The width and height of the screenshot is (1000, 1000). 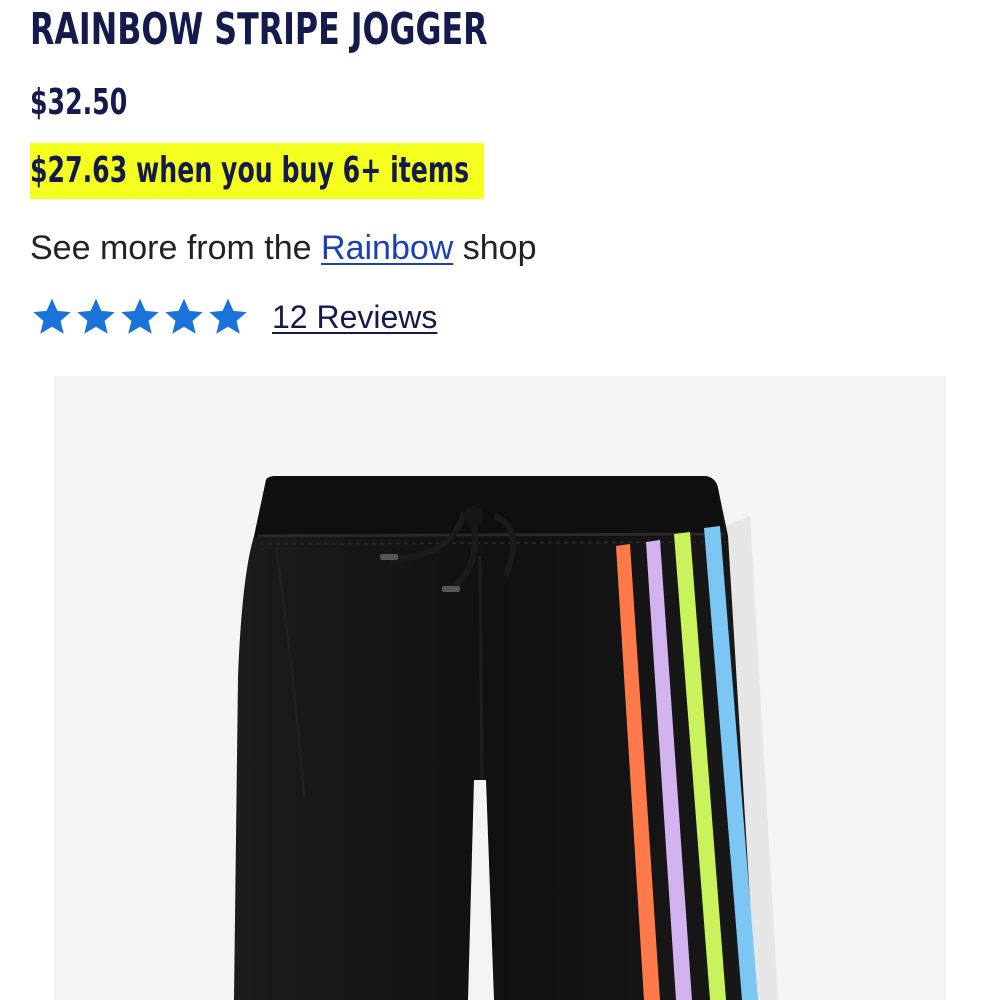 I want to click on product-title: RAINBOW STRIPE JOGGER, so click(x=259, y=29).